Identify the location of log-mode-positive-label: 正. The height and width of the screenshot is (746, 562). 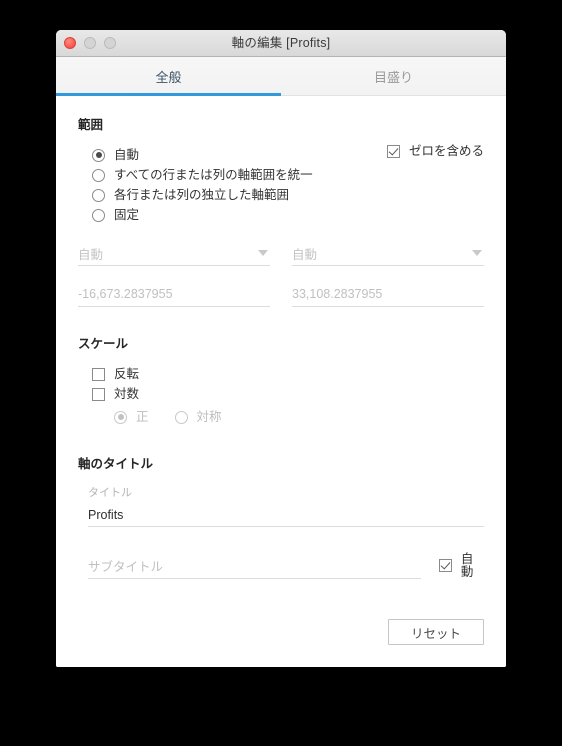
(142, 416).